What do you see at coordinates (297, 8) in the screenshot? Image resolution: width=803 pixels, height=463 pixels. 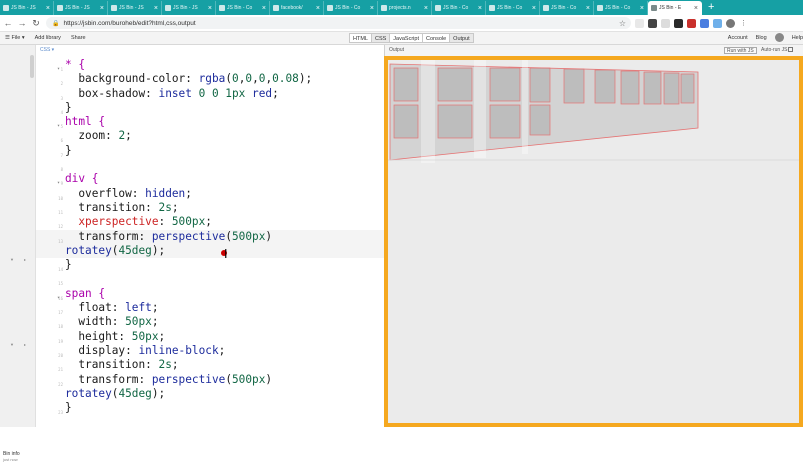 I see `browser-tab: facebook/ ×` at bounding box center [297, 8].